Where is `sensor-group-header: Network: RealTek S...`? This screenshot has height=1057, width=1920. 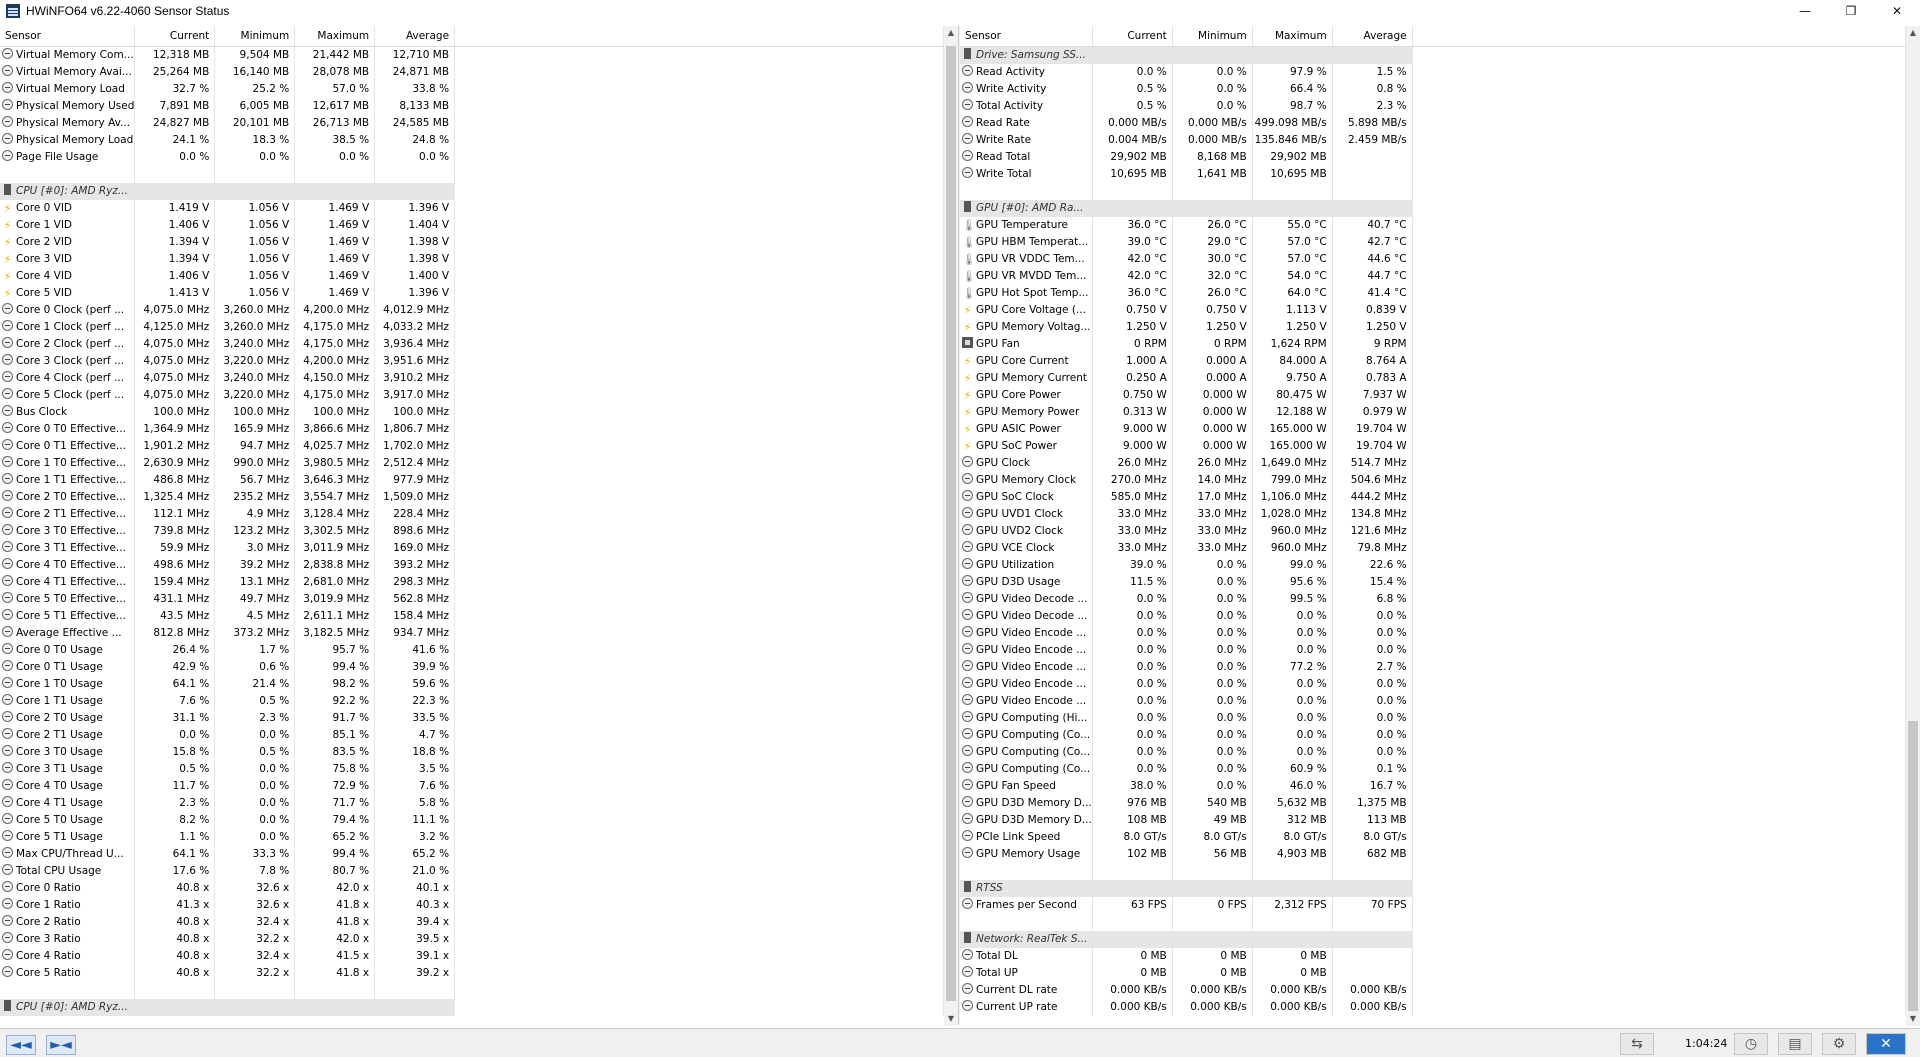
sensor-group-header: Network: RealTek S... is located at coordinates (1433, 939).